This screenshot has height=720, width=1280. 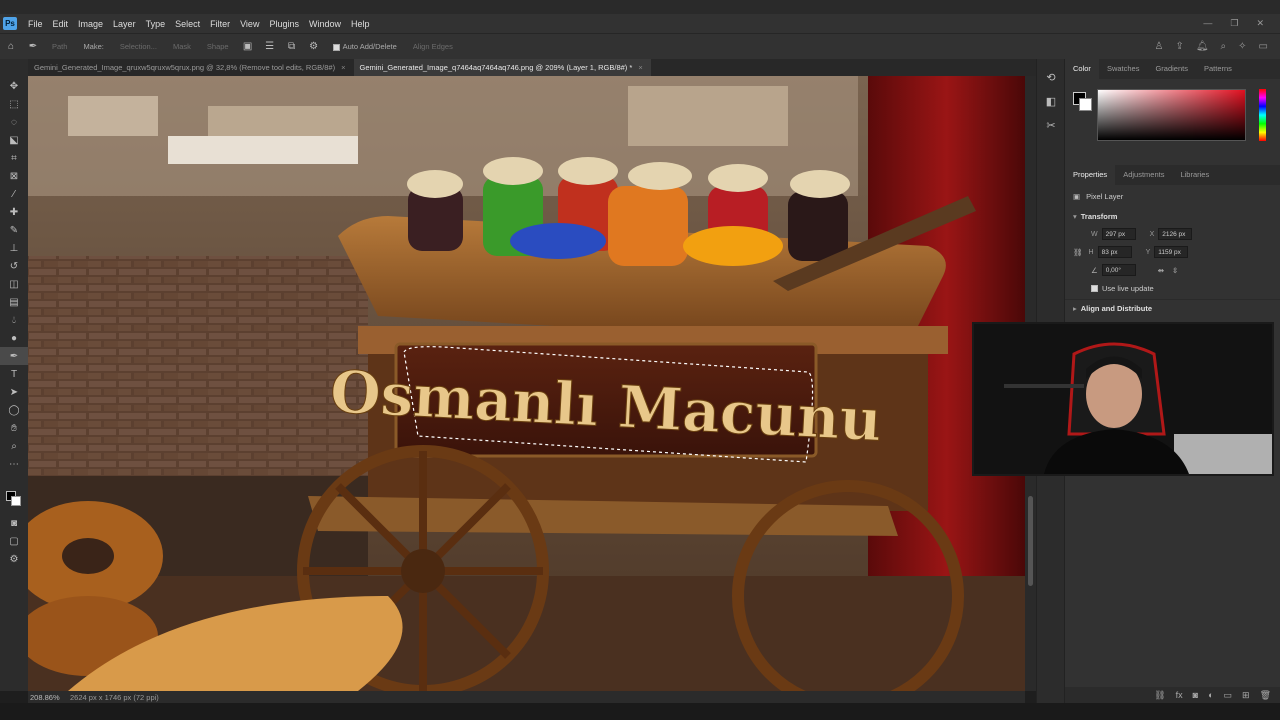 What do you see at coordinates (1246, 695) in the screenshot?
I see `new-layer-icon: ⊞` at bounding box center [1246, 695].